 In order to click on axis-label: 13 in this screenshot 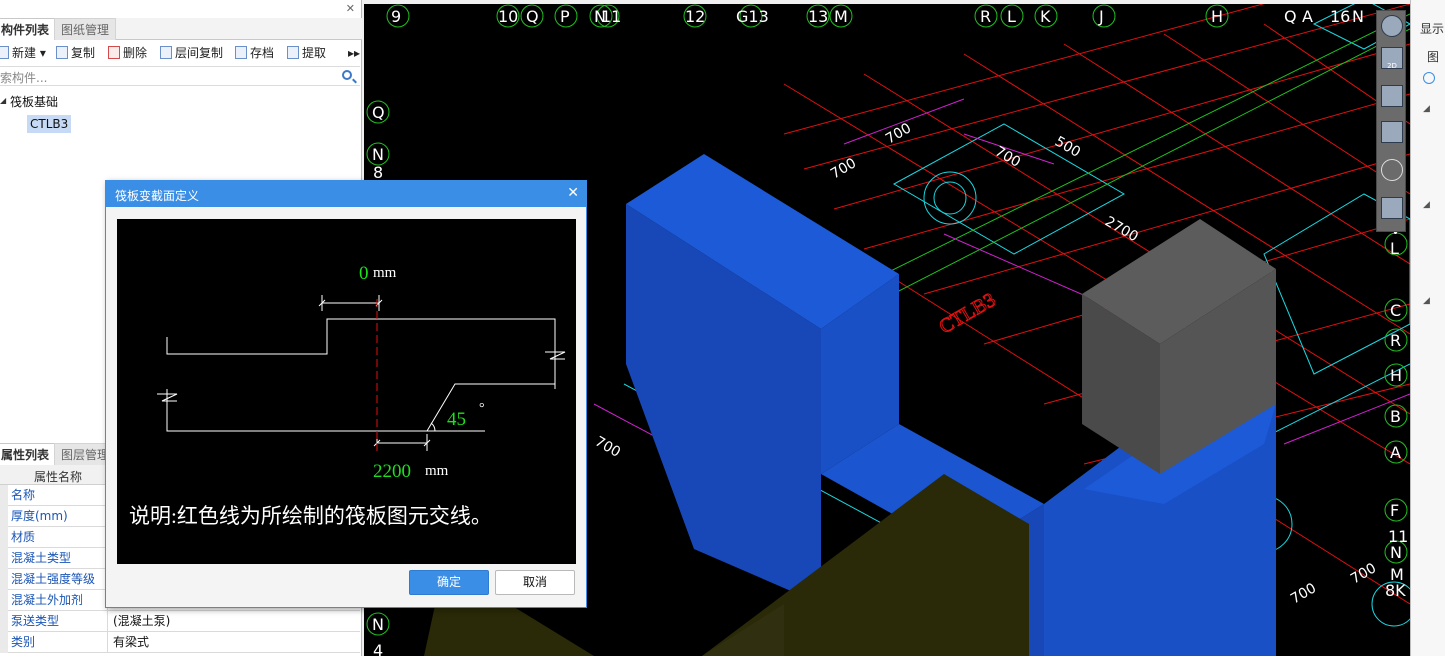, I will do `click(818, 16)`.